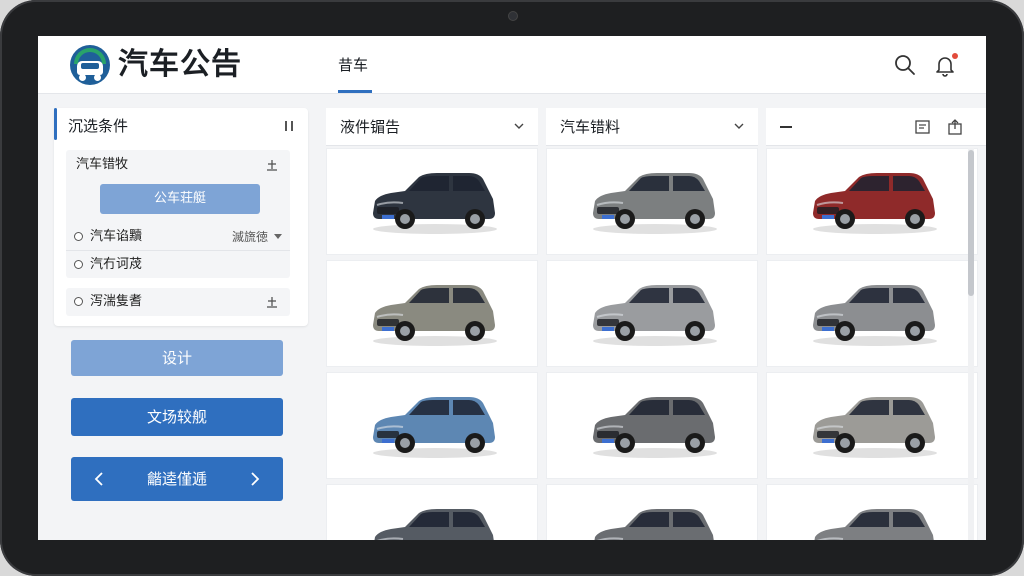 The image size is (1024, 576). I want to click on pause-icon, so click(289, 126).